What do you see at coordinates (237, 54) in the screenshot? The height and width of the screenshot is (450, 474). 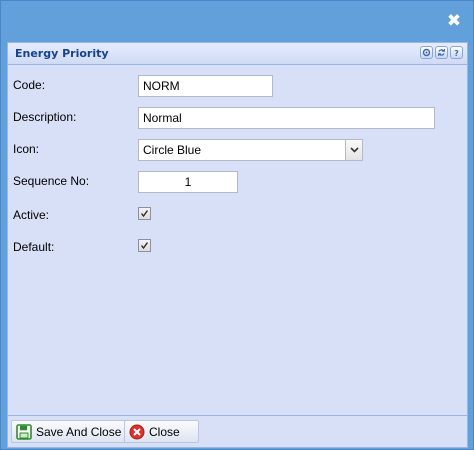 I see `panel-header: Energy Priority ?` at bounding box center [237, 54].